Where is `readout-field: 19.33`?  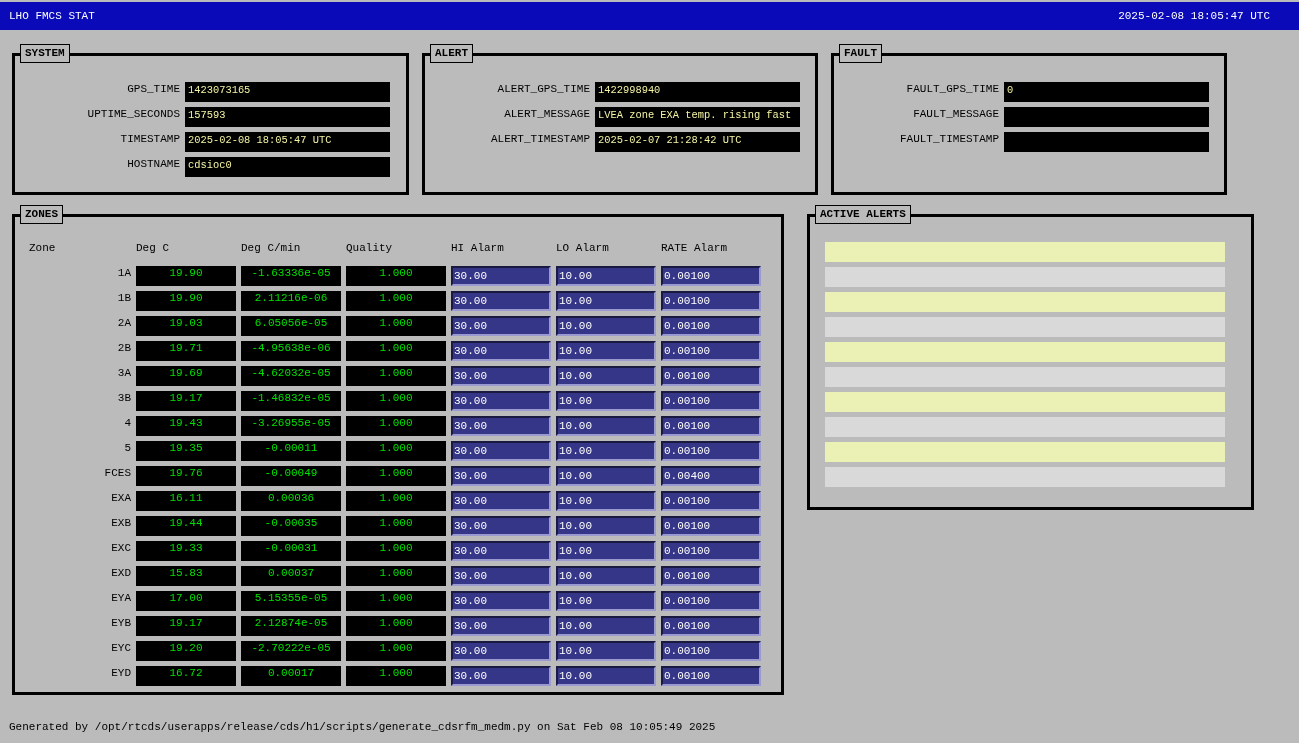 readout-field: 19.33 is located at coordinates (186, 551).